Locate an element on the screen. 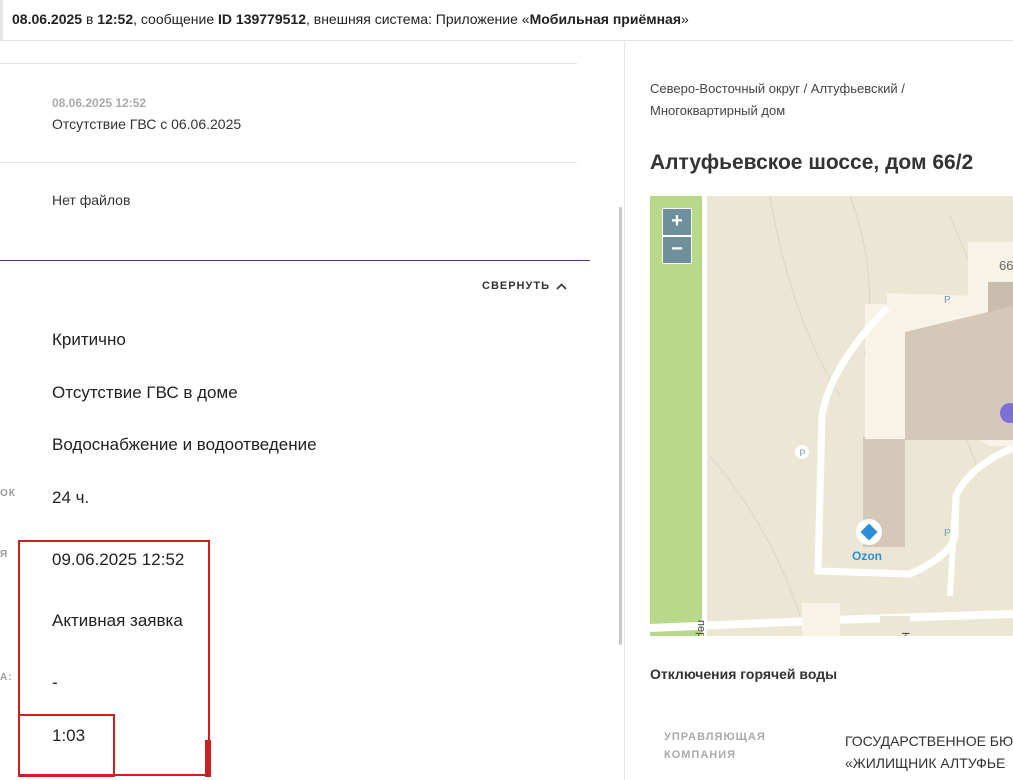 The width and height of the screenshot is (1013, 780). system-name: Мобильная приёмная is located at coordinates (605, 19).